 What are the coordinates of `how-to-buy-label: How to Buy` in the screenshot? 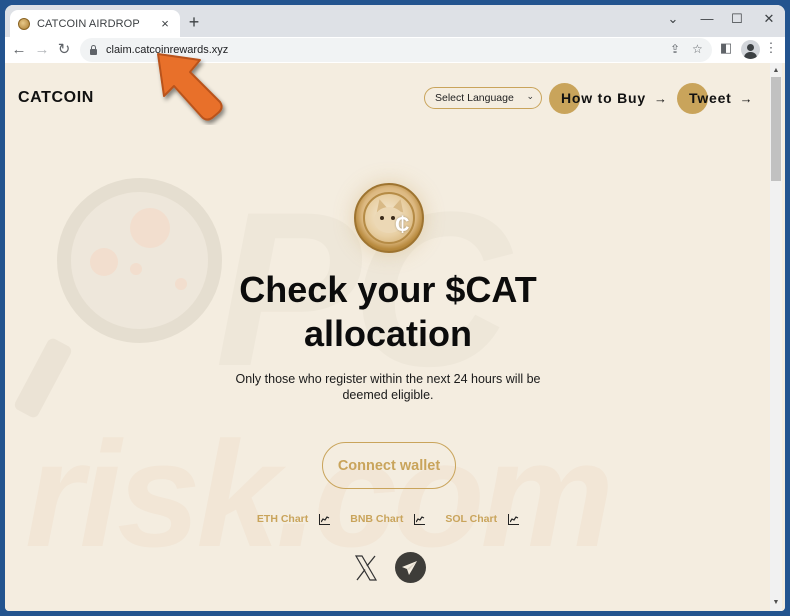 It's located at (603, 98).